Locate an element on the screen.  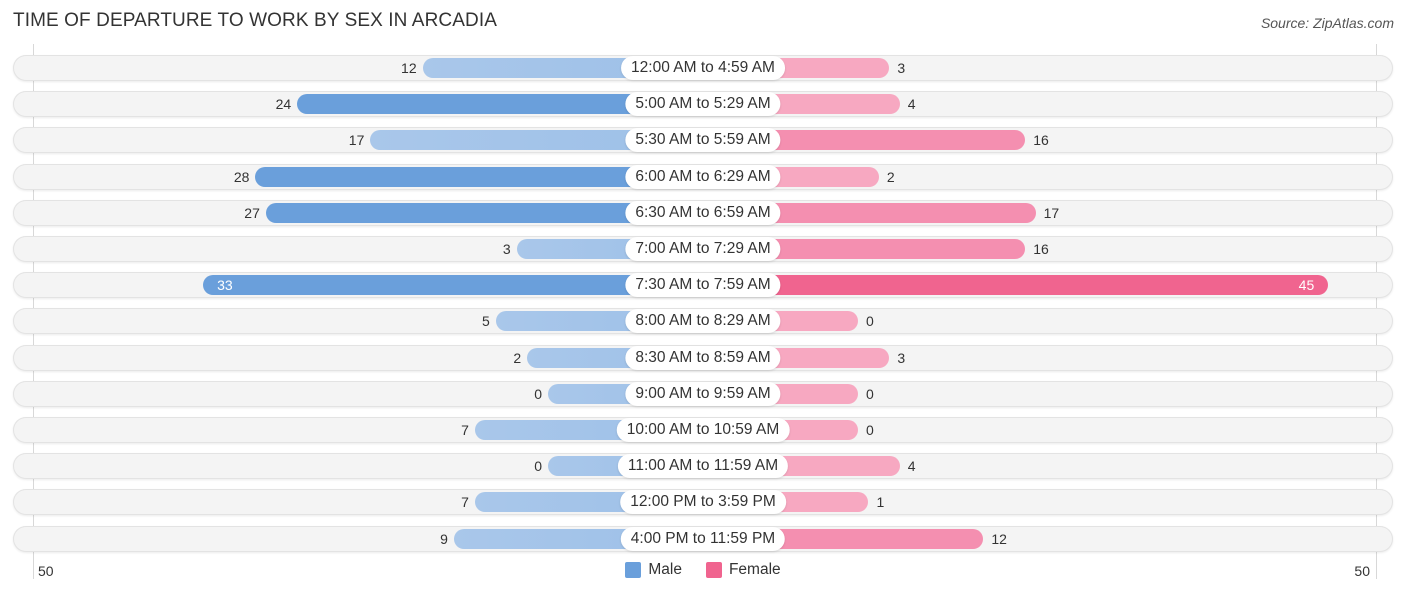
category-label: 12:00 PM to 3:59 PM is located at coordinates (703, 502).